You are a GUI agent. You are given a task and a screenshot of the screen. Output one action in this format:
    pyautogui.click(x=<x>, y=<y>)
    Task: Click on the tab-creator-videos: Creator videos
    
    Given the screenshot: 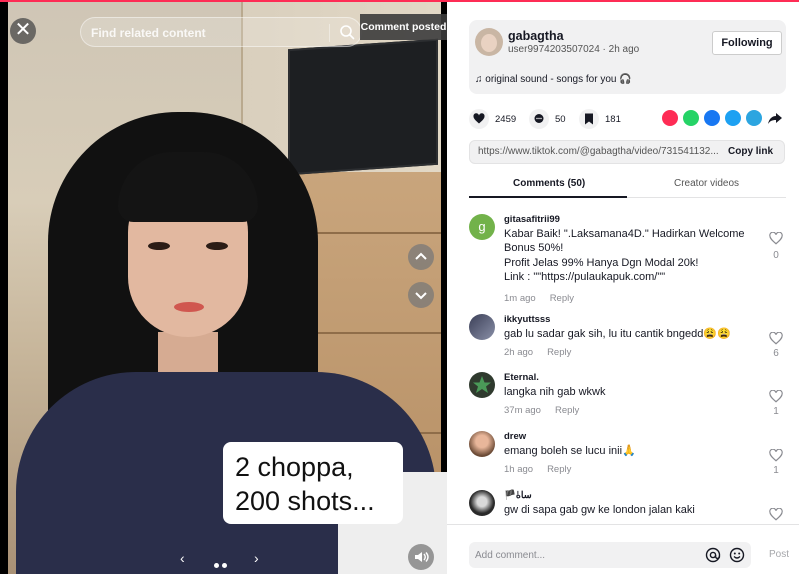 What is the action you would take?
    pyautogui.click(x=706, y=183)
    